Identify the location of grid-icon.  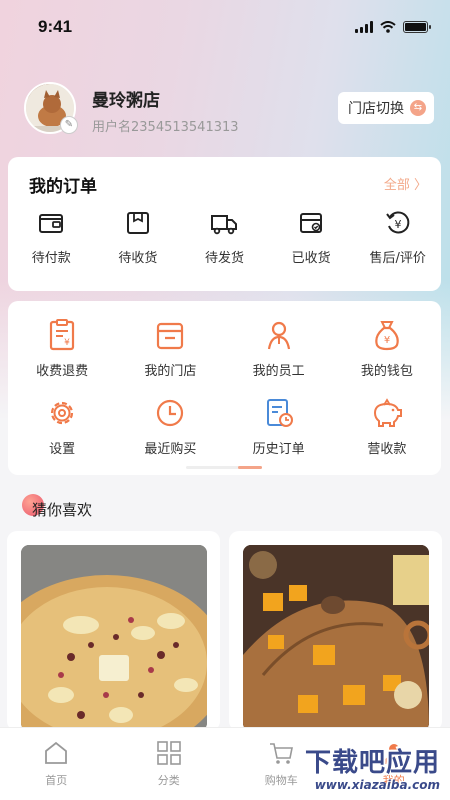
(168, 753).